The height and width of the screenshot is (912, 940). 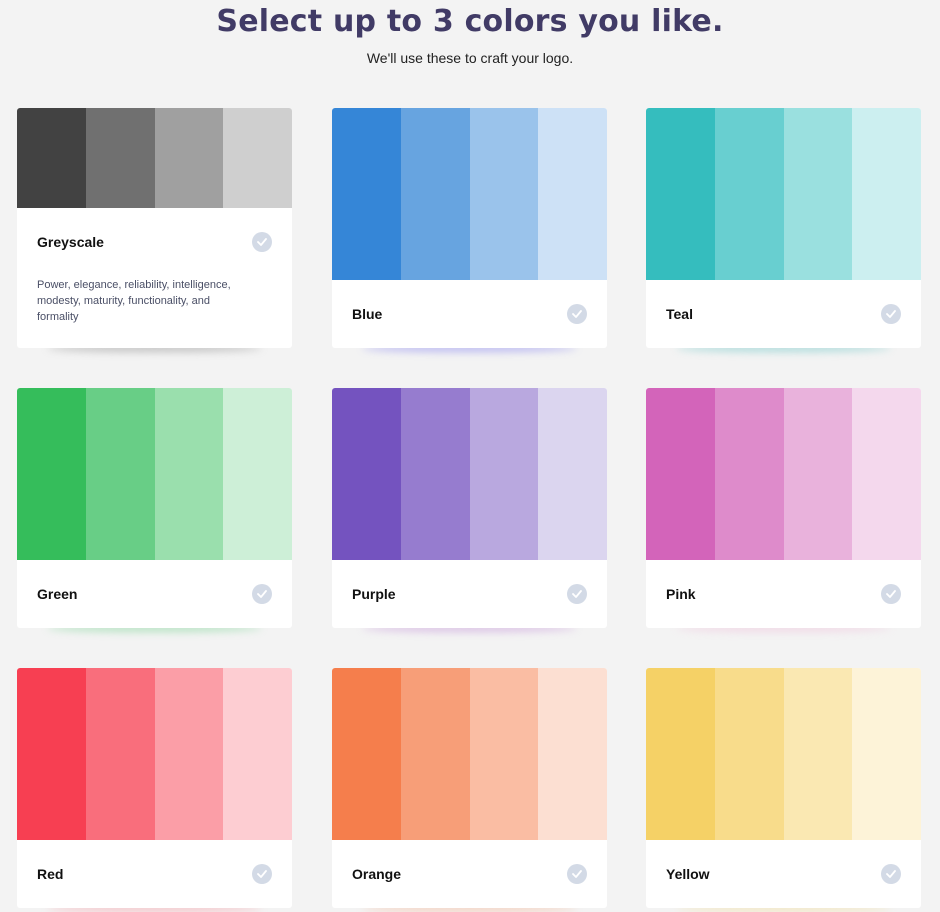 I want to click on palette-name: Teal, so click(x=679, y=314).